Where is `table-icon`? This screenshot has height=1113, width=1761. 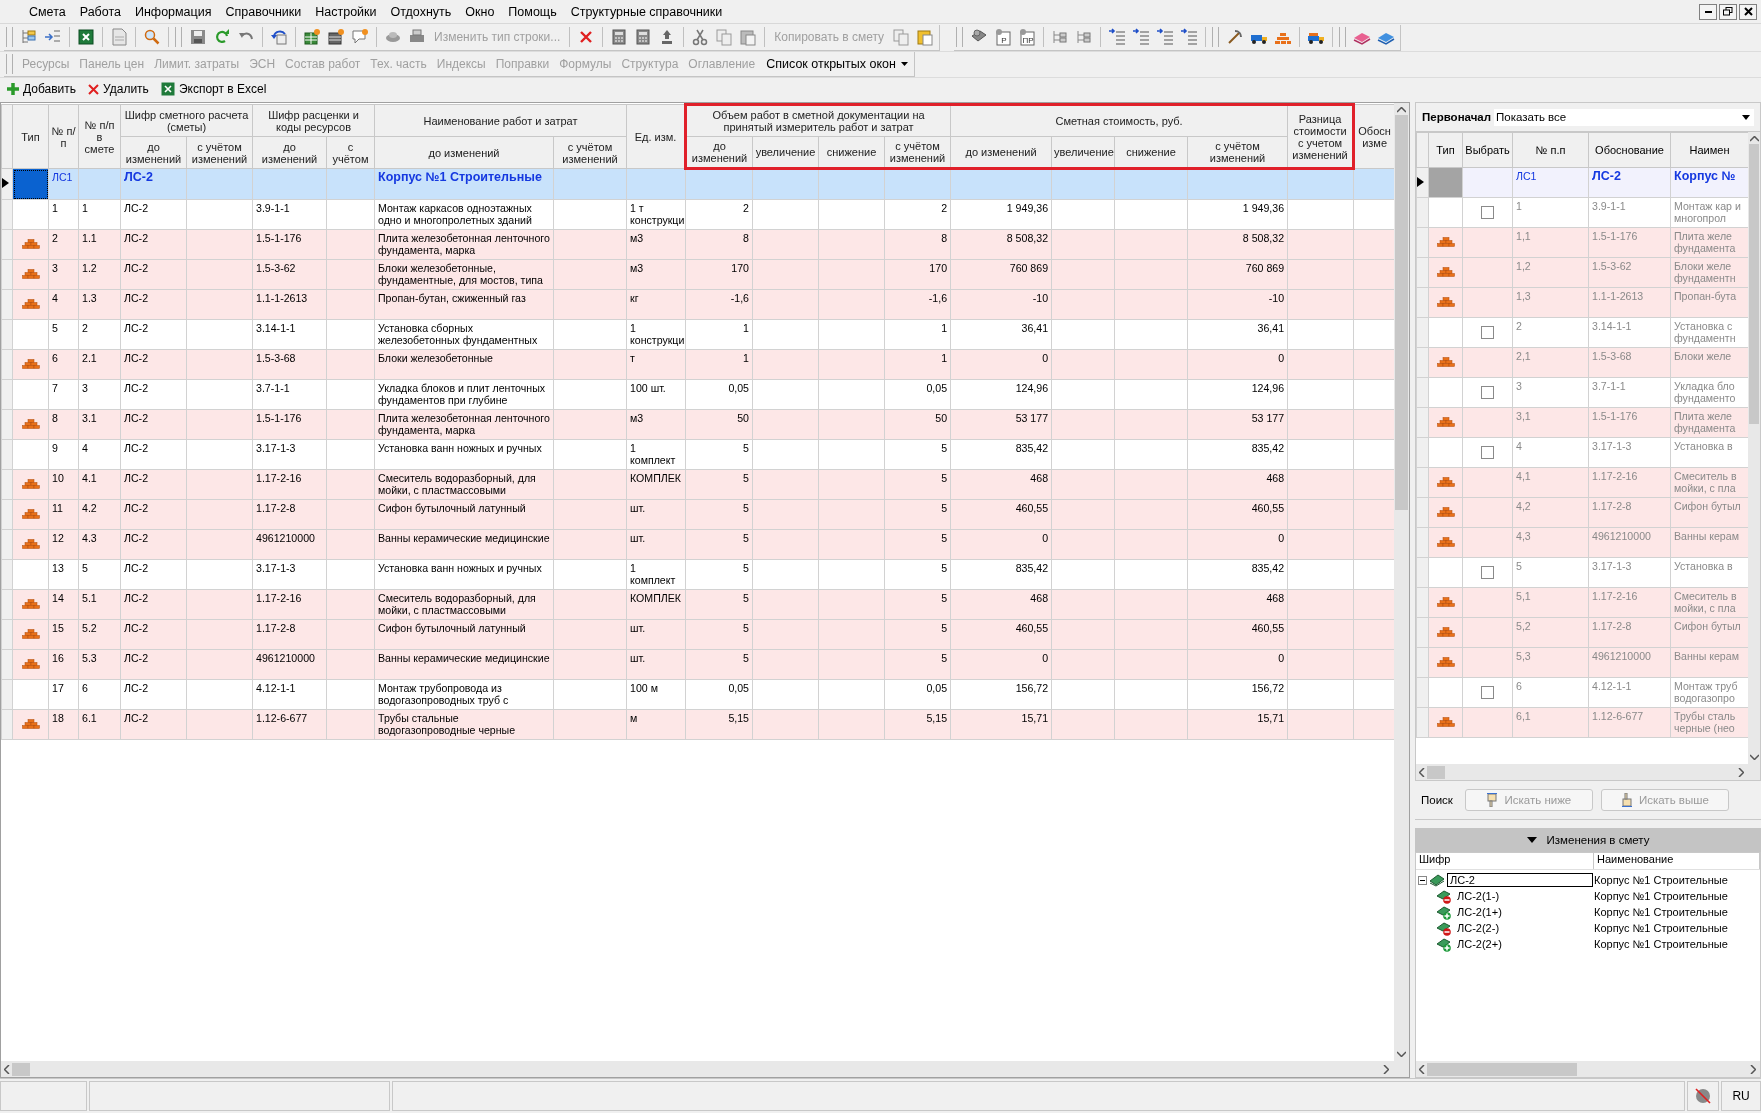 table-icon is located at coordinates (312, 37).